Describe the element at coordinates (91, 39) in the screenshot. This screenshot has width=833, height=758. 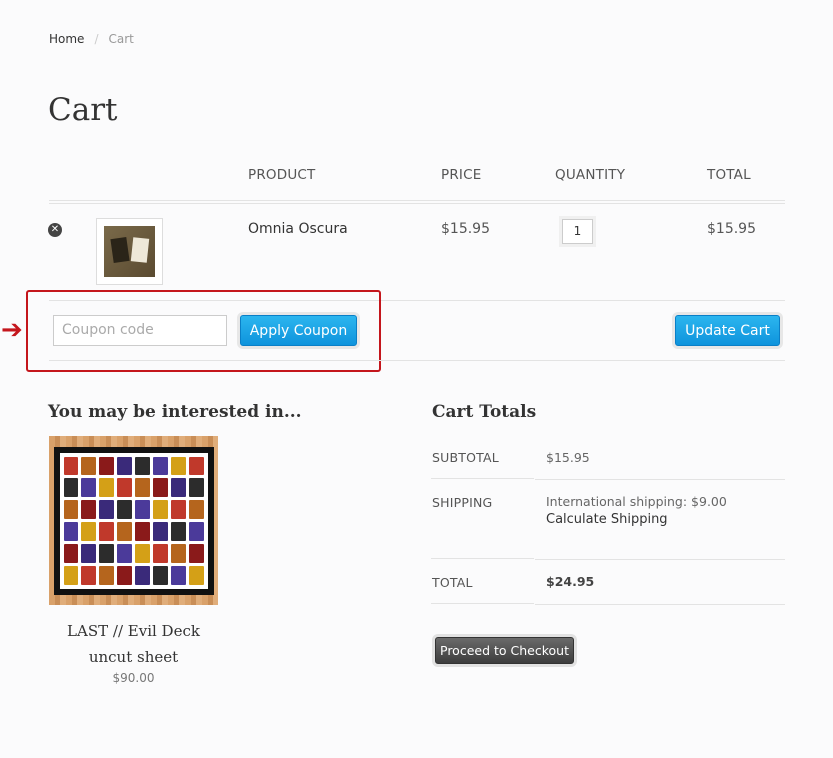
I see `breadcrumb: Home / Cart` at that location.